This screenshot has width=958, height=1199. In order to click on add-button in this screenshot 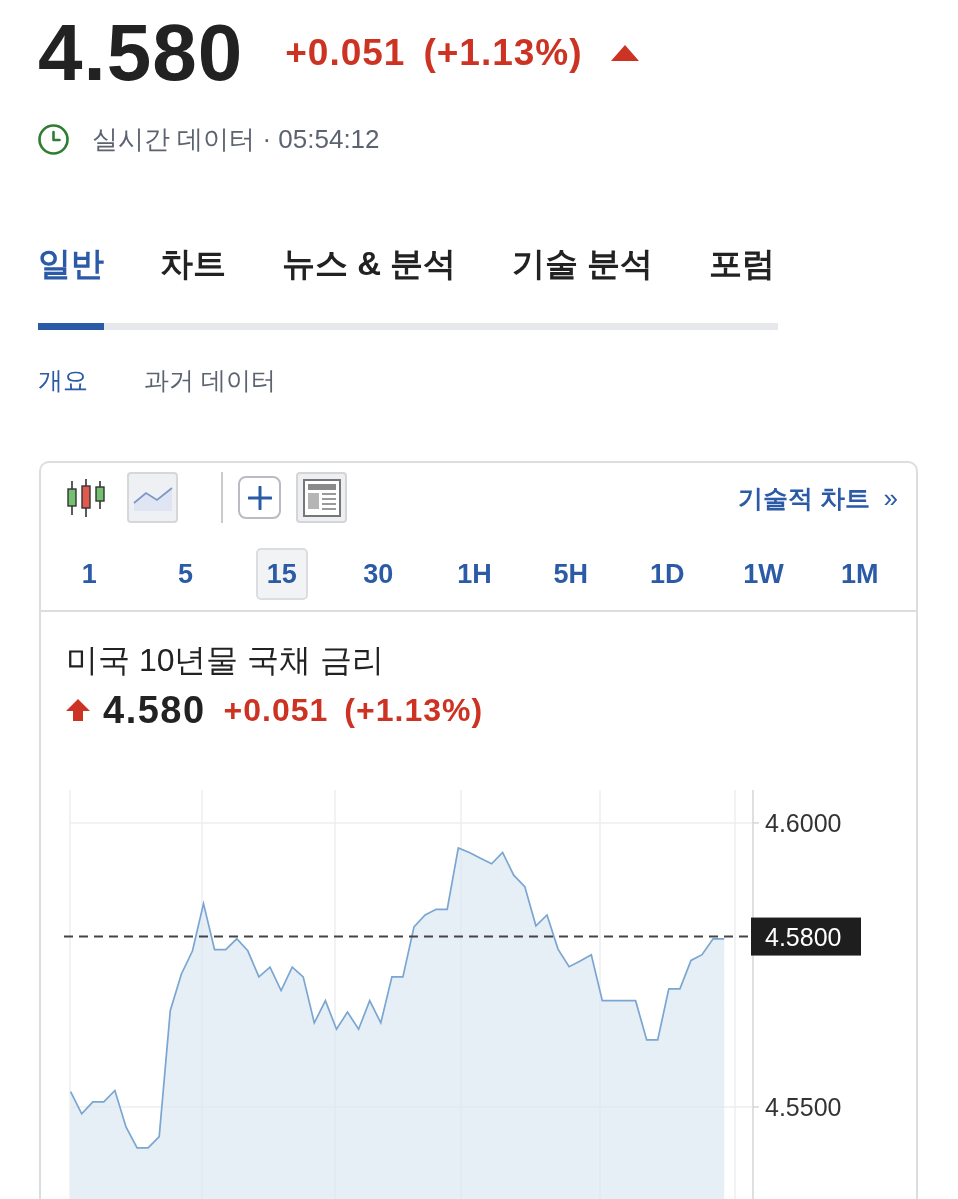, I will do `click(259, 497)`.